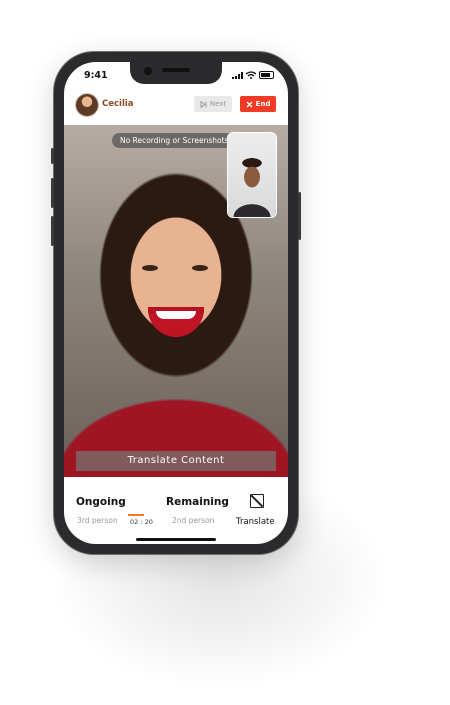 This screenshot has height=705, width=450. What do you see at coordinates (200, 268) in the screenshot?
I see `video-eye-right` at bounding box center [200, 268].